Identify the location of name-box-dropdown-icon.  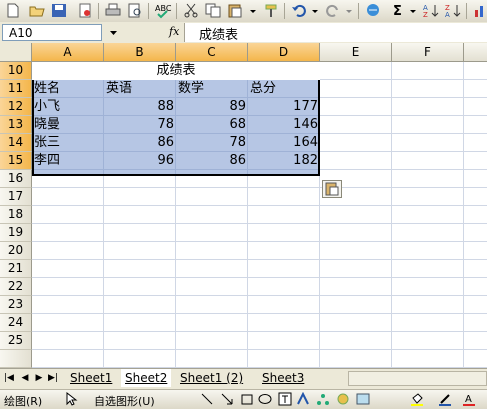
(132, 32).